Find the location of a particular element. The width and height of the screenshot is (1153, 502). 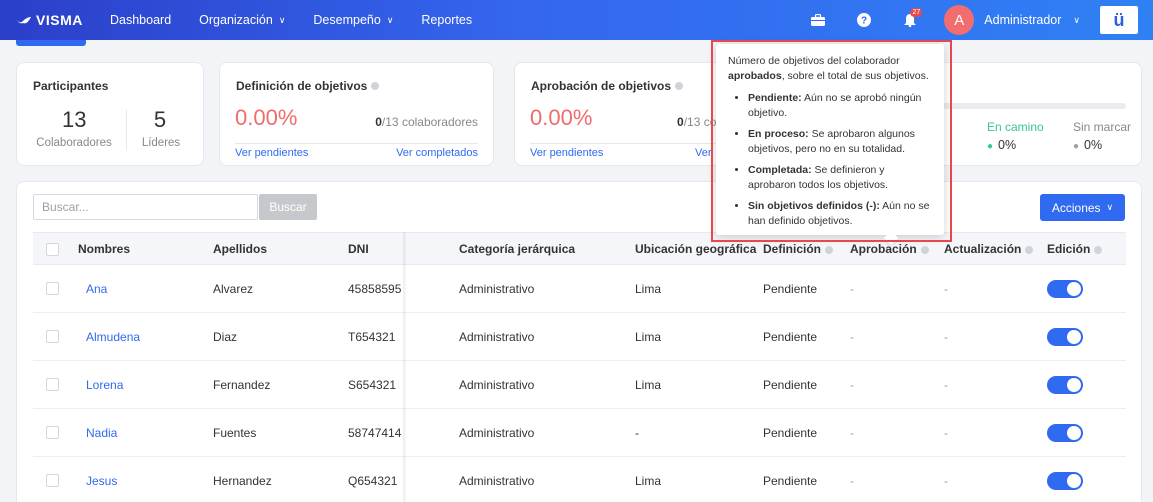

avatar: A is located at coordinates (959, 20).